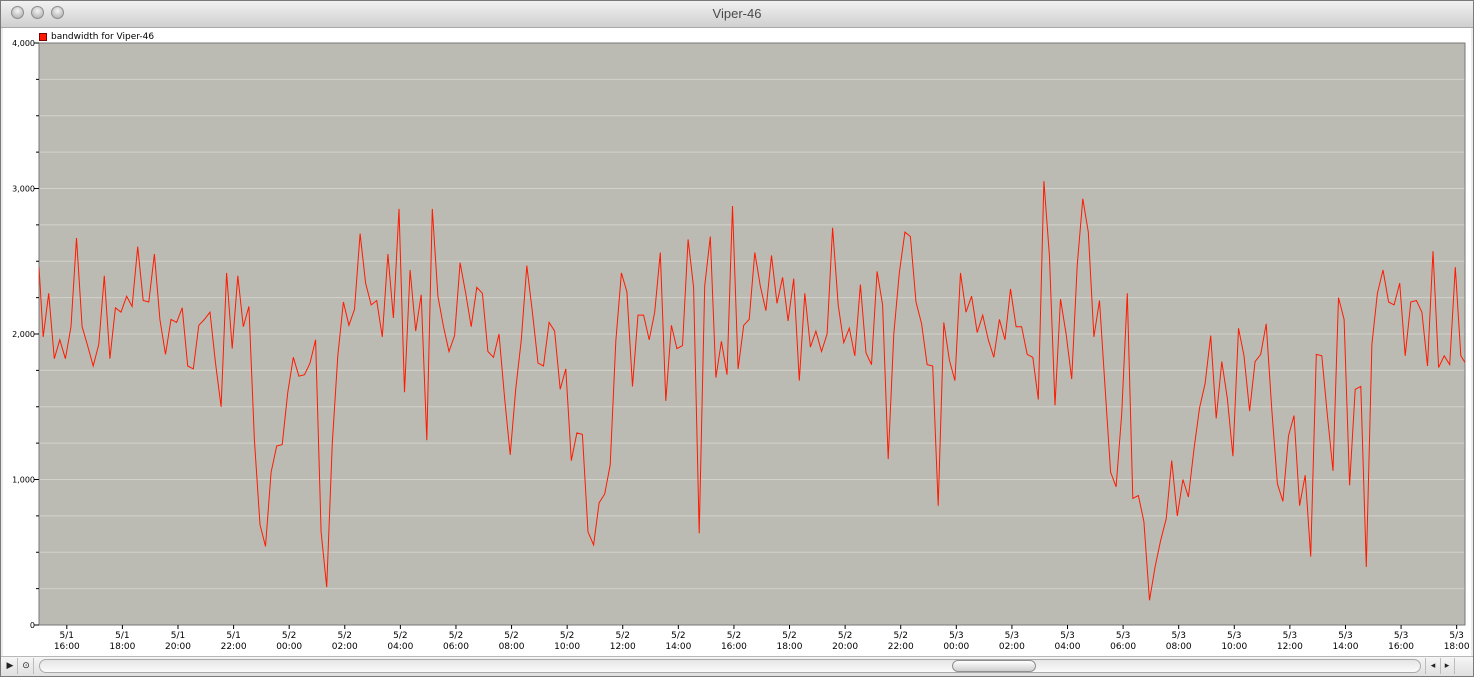 This screenshot has height=677, width=1474. I want to click on y-tick-label: 1,000, so click(23, 480).